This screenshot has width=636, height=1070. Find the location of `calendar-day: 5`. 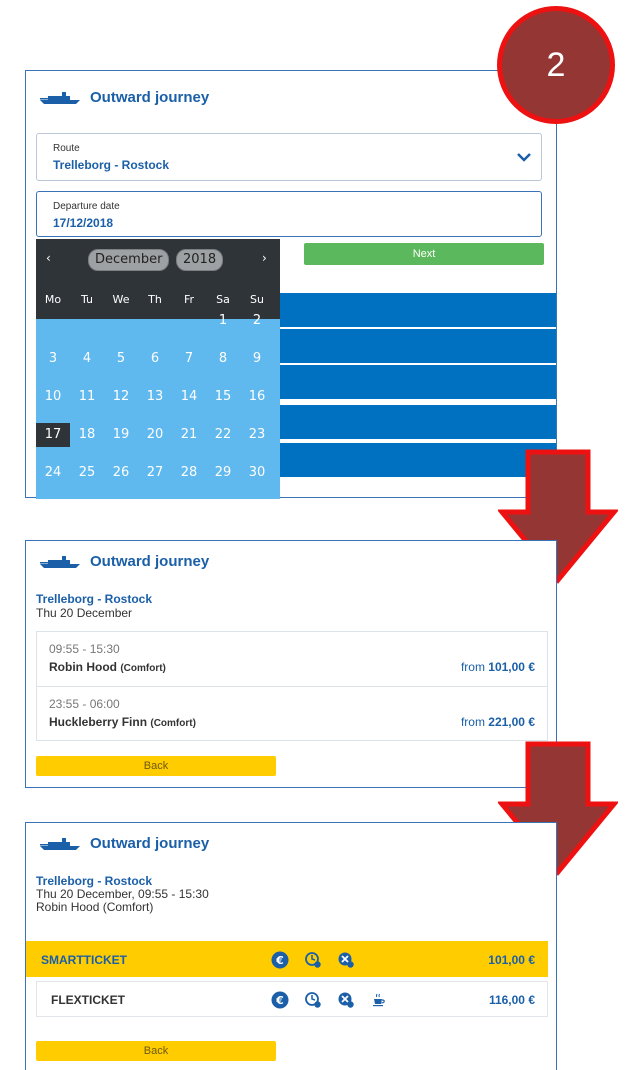

calendar-day: 5 is located at coordinates (121, 359).